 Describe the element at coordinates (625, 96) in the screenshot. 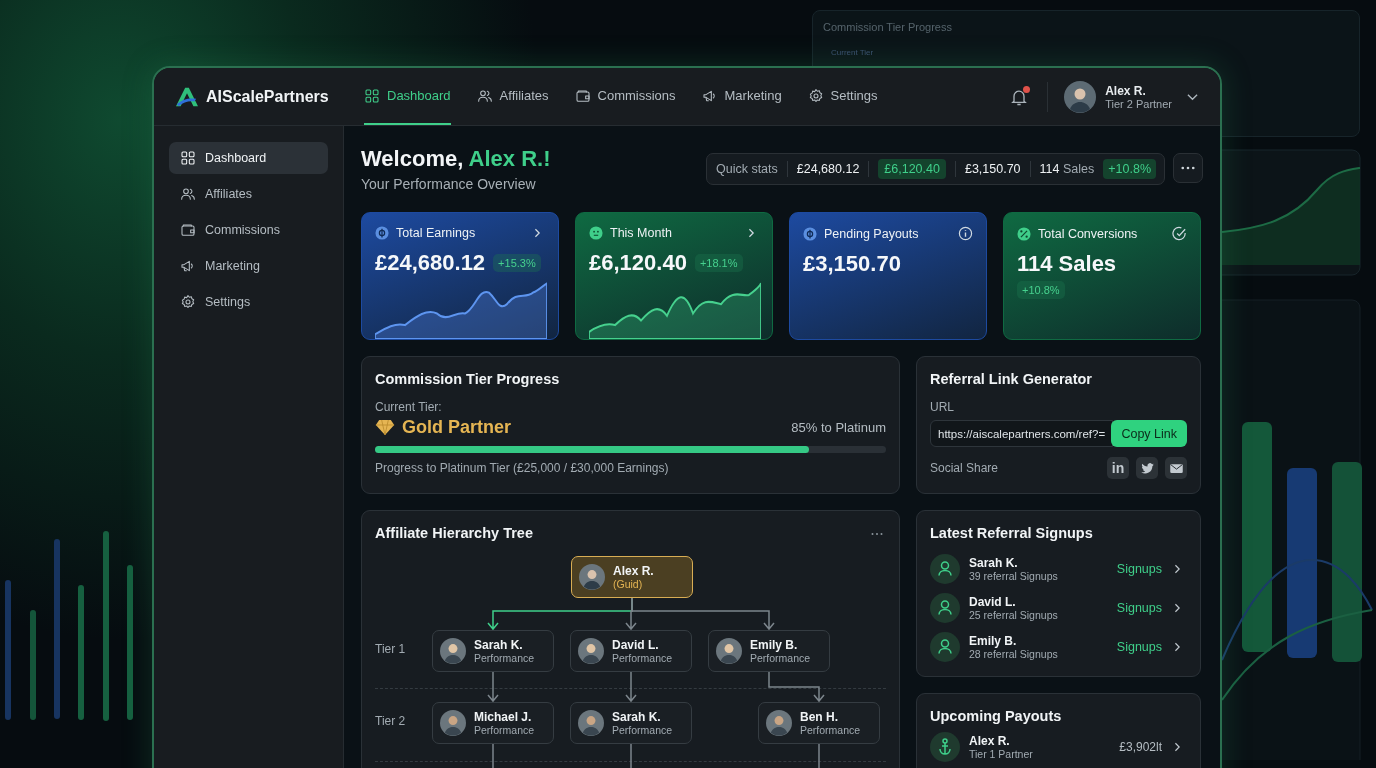

I see `nav-tab: Commissions` at that location.